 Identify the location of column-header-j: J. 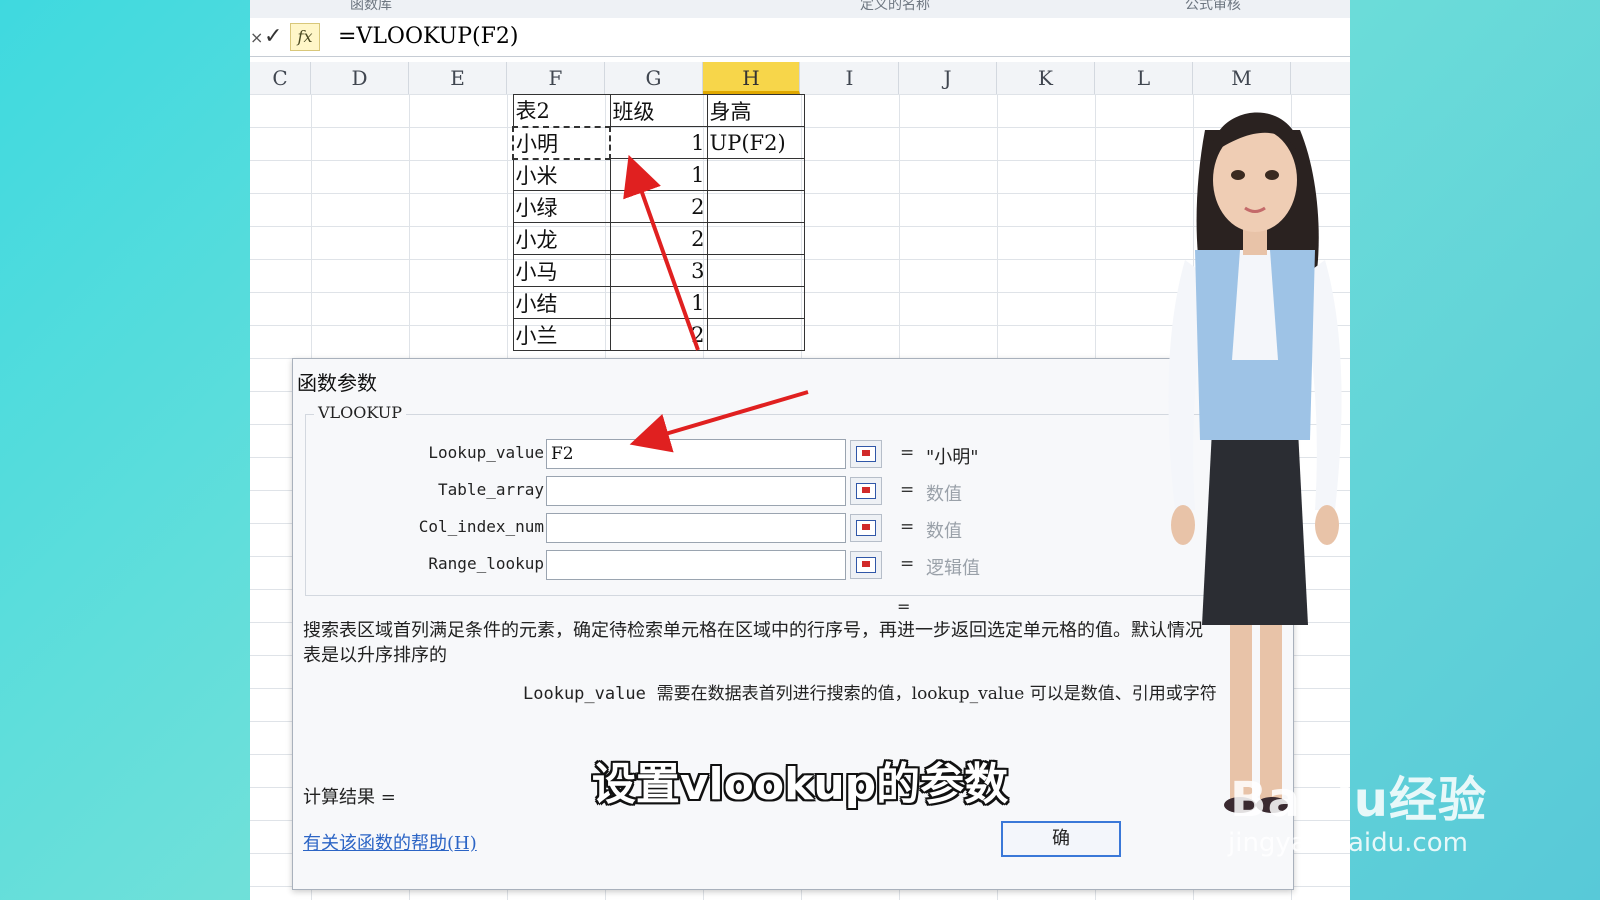
(948, 78).